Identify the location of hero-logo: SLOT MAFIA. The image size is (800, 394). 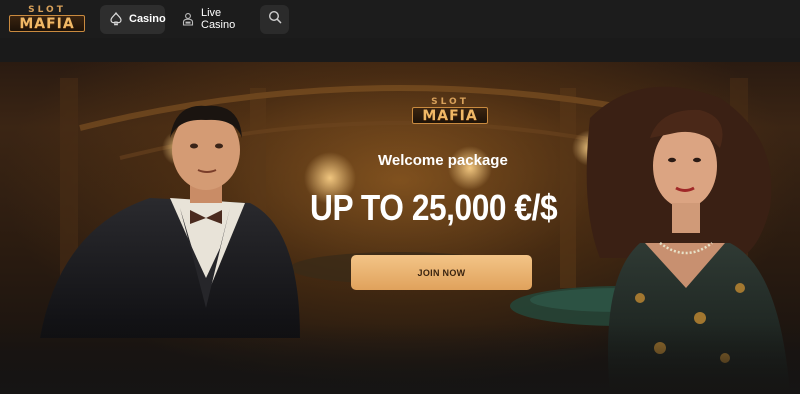
(450, 110).